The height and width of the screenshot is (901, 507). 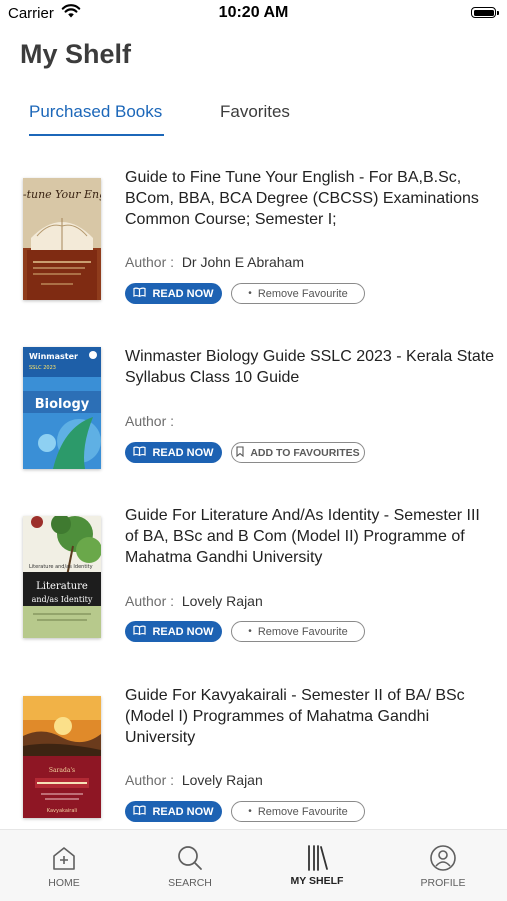 I want to click on nav-label: MY SHELF, so click(x=317, y=881).